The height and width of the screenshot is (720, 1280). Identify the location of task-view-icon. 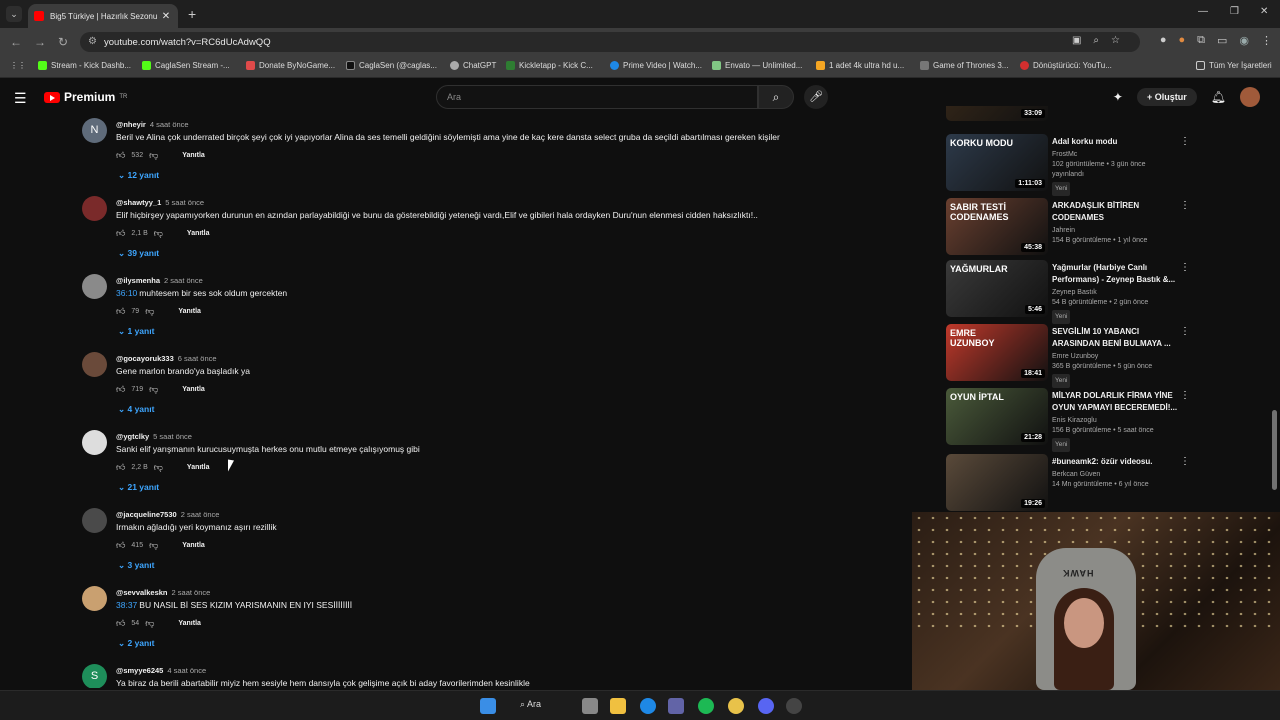
(590, 706).